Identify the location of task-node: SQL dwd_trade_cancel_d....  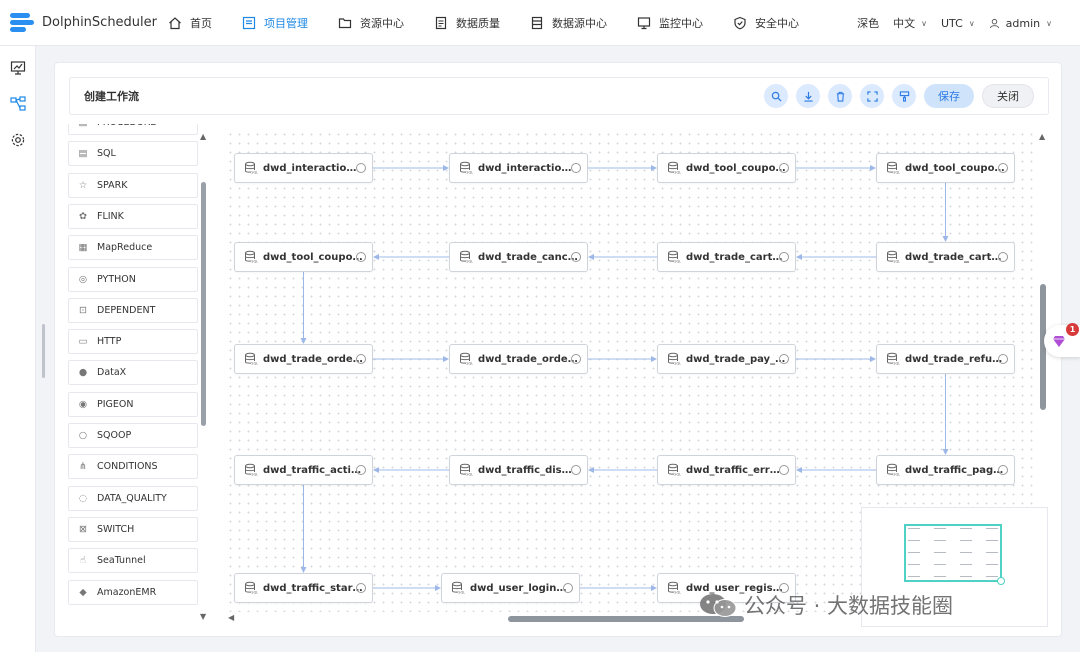
(518, 257).